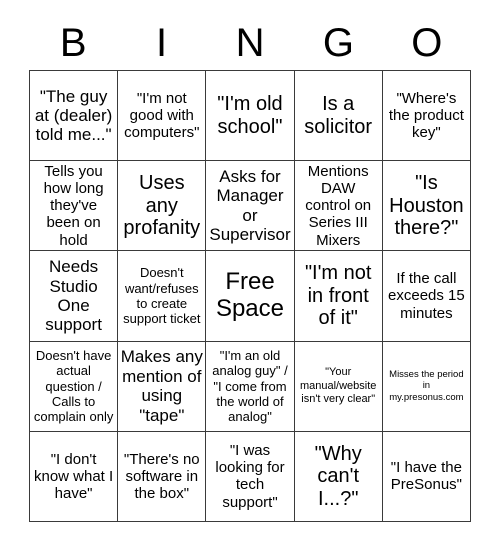 This screenshot has width=500, height=544. I want to click on bingo-cell-text: Tells you how long they've been on hold, so click(73, 205).